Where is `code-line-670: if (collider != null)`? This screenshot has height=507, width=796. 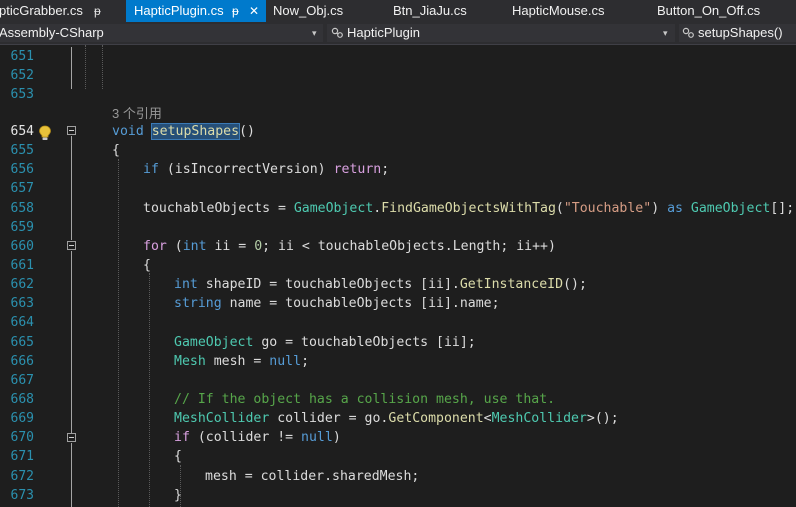 code-line-670: if (collider != null) is located at coordinates (257, 437).